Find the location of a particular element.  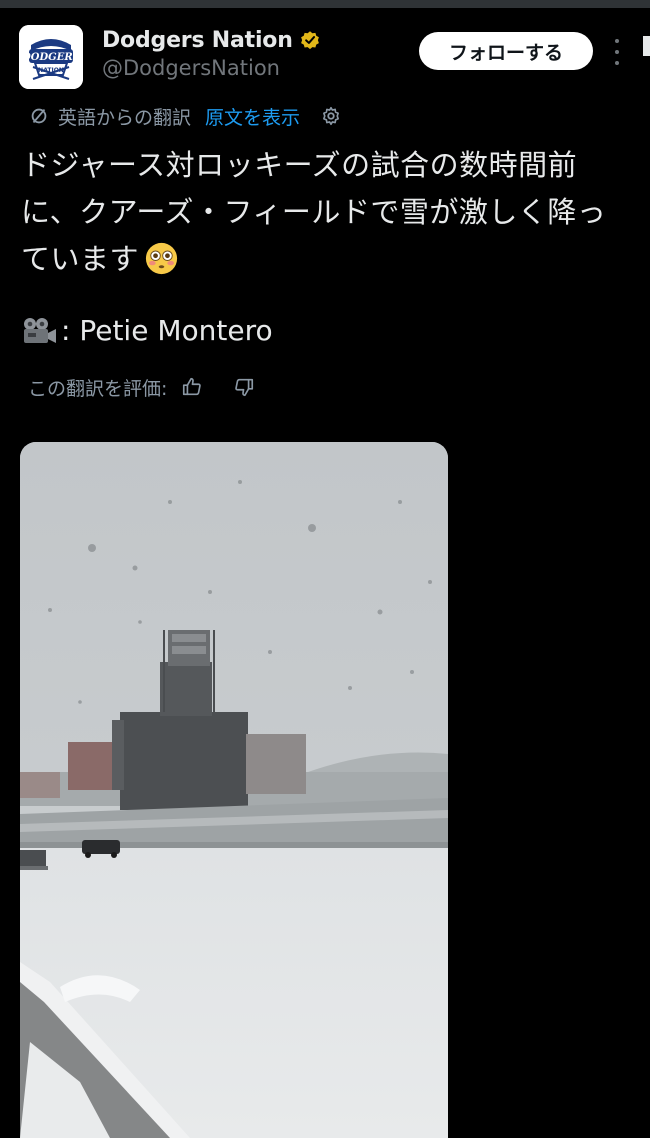

translation-row: 英語からの翻訳 原文を表示 is located at coordinates (185, 116).